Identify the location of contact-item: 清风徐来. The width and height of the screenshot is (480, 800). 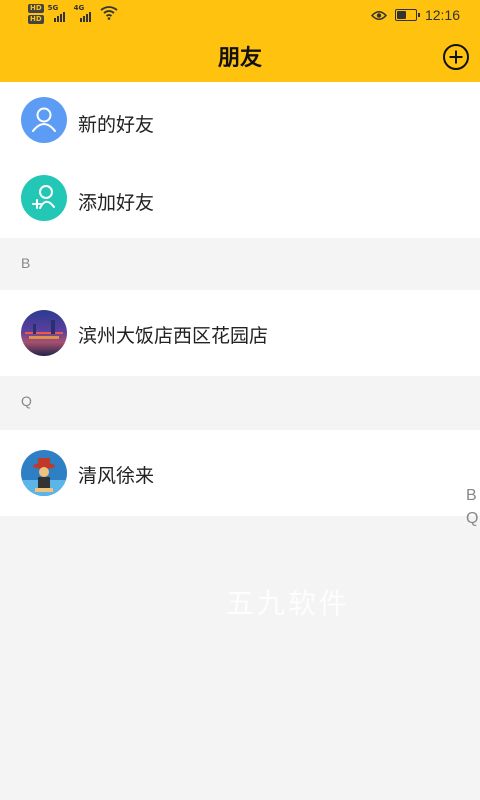
(240, 473).